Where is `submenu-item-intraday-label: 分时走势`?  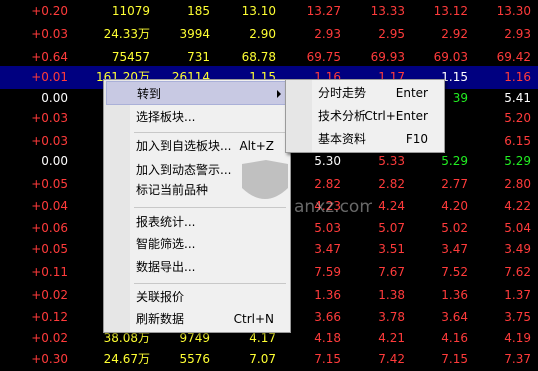
submenu-item-intraday-label: 分时走势 is located at coordinates (342, 93).